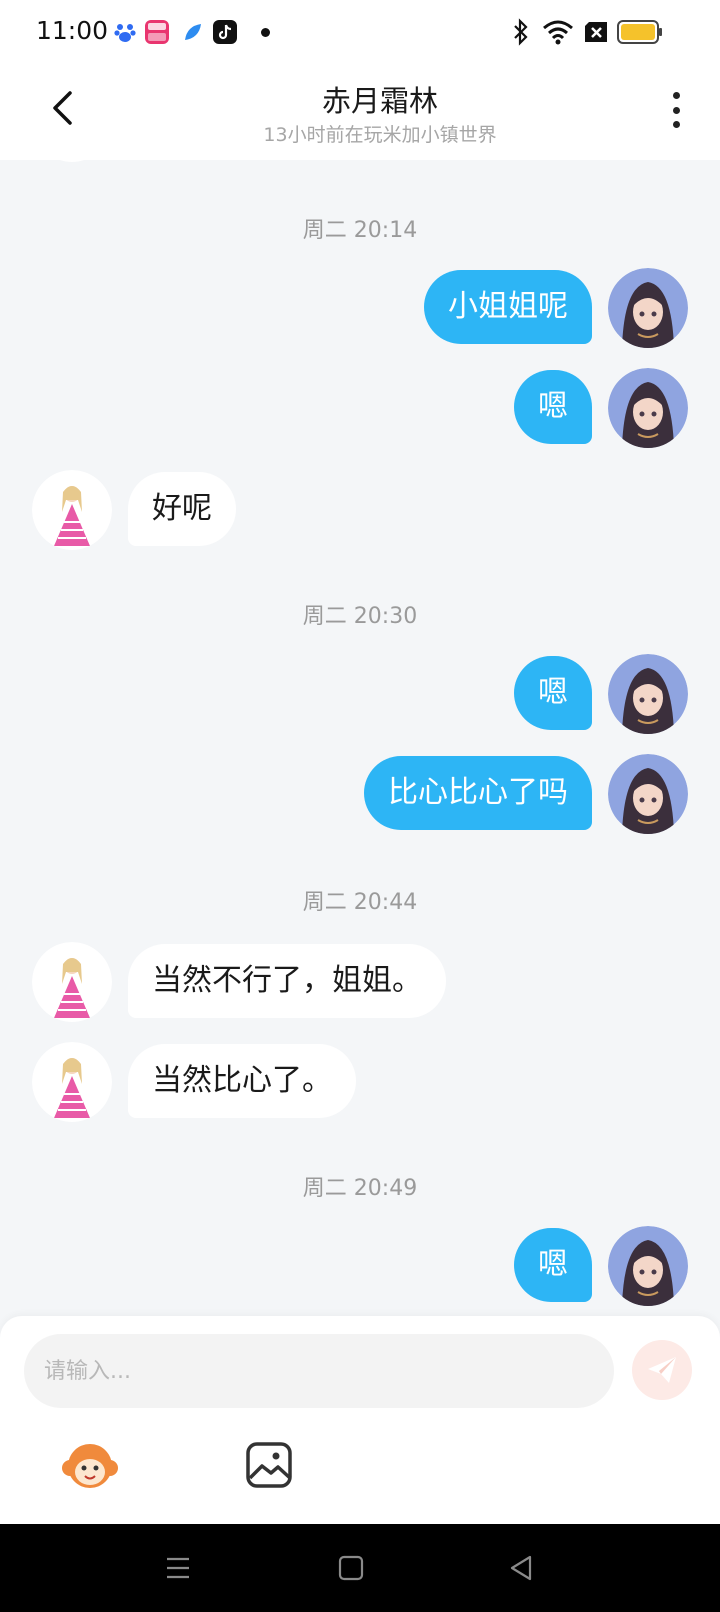  I want to click on back-triangle-icon, so click(522, 1570).